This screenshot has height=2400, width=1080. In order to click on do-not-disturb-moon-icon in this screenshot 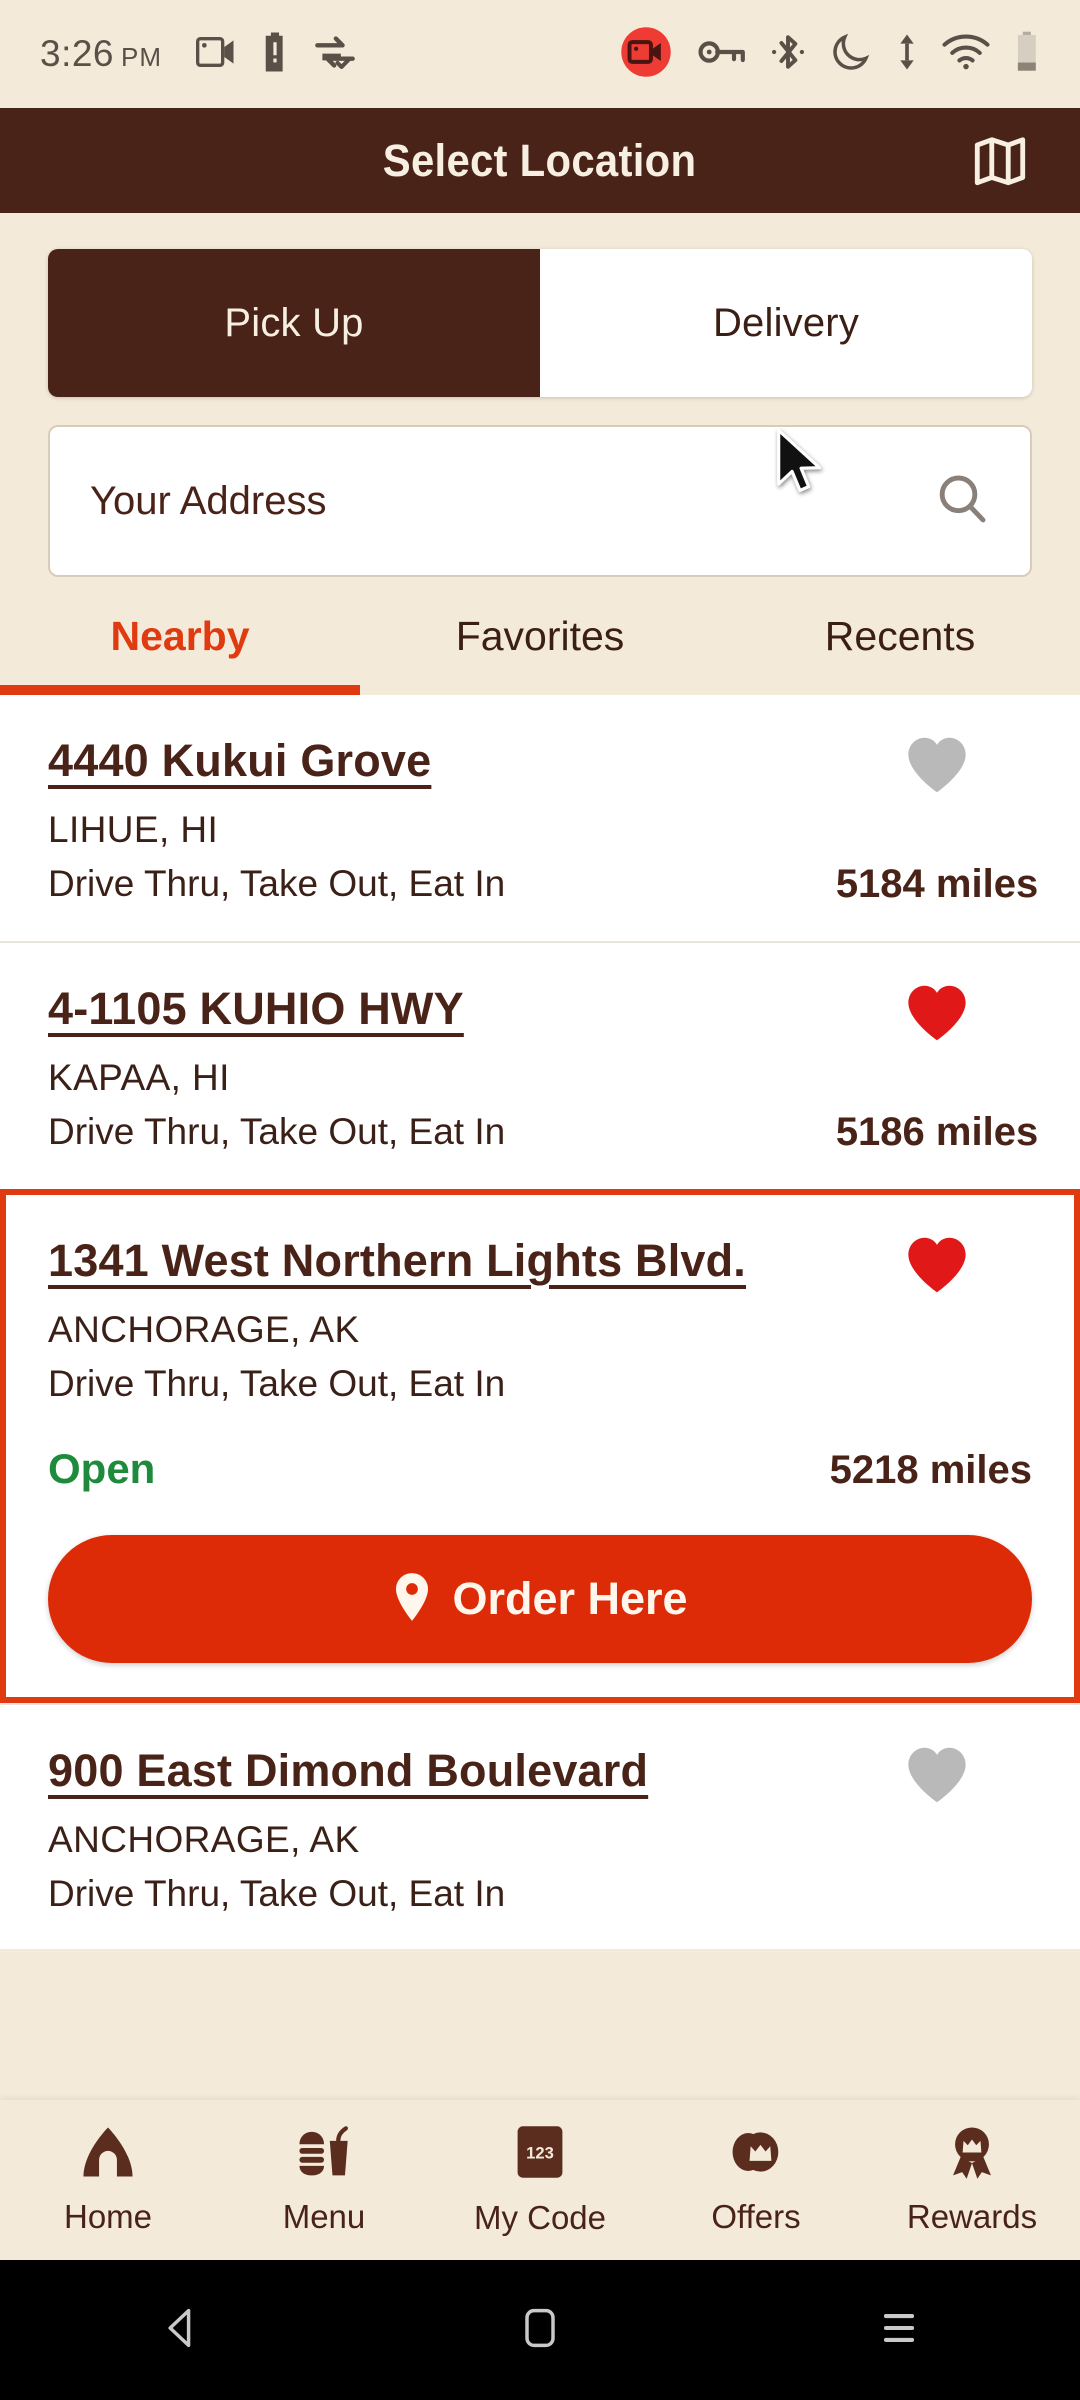, I will do `click(851, 54)`.